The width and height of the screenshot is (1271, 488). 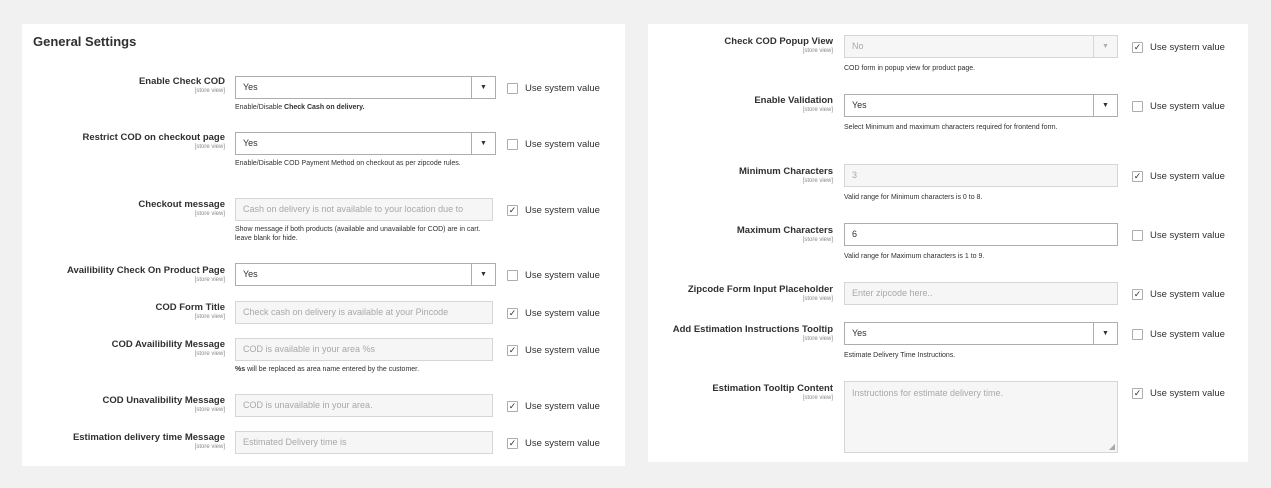 I want to click on field-label-cod-popup-view: Check COD Popup View [store view], so click(x=778, y=45).